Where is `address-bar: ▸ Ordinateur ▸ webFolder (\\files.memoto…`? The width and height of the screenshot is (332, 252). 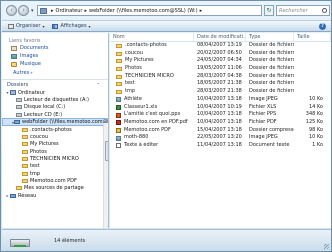
address-bar: ▸ Ordinateur ▸ webFolder (\\files.memoto… is located at coordinates (149, 10).